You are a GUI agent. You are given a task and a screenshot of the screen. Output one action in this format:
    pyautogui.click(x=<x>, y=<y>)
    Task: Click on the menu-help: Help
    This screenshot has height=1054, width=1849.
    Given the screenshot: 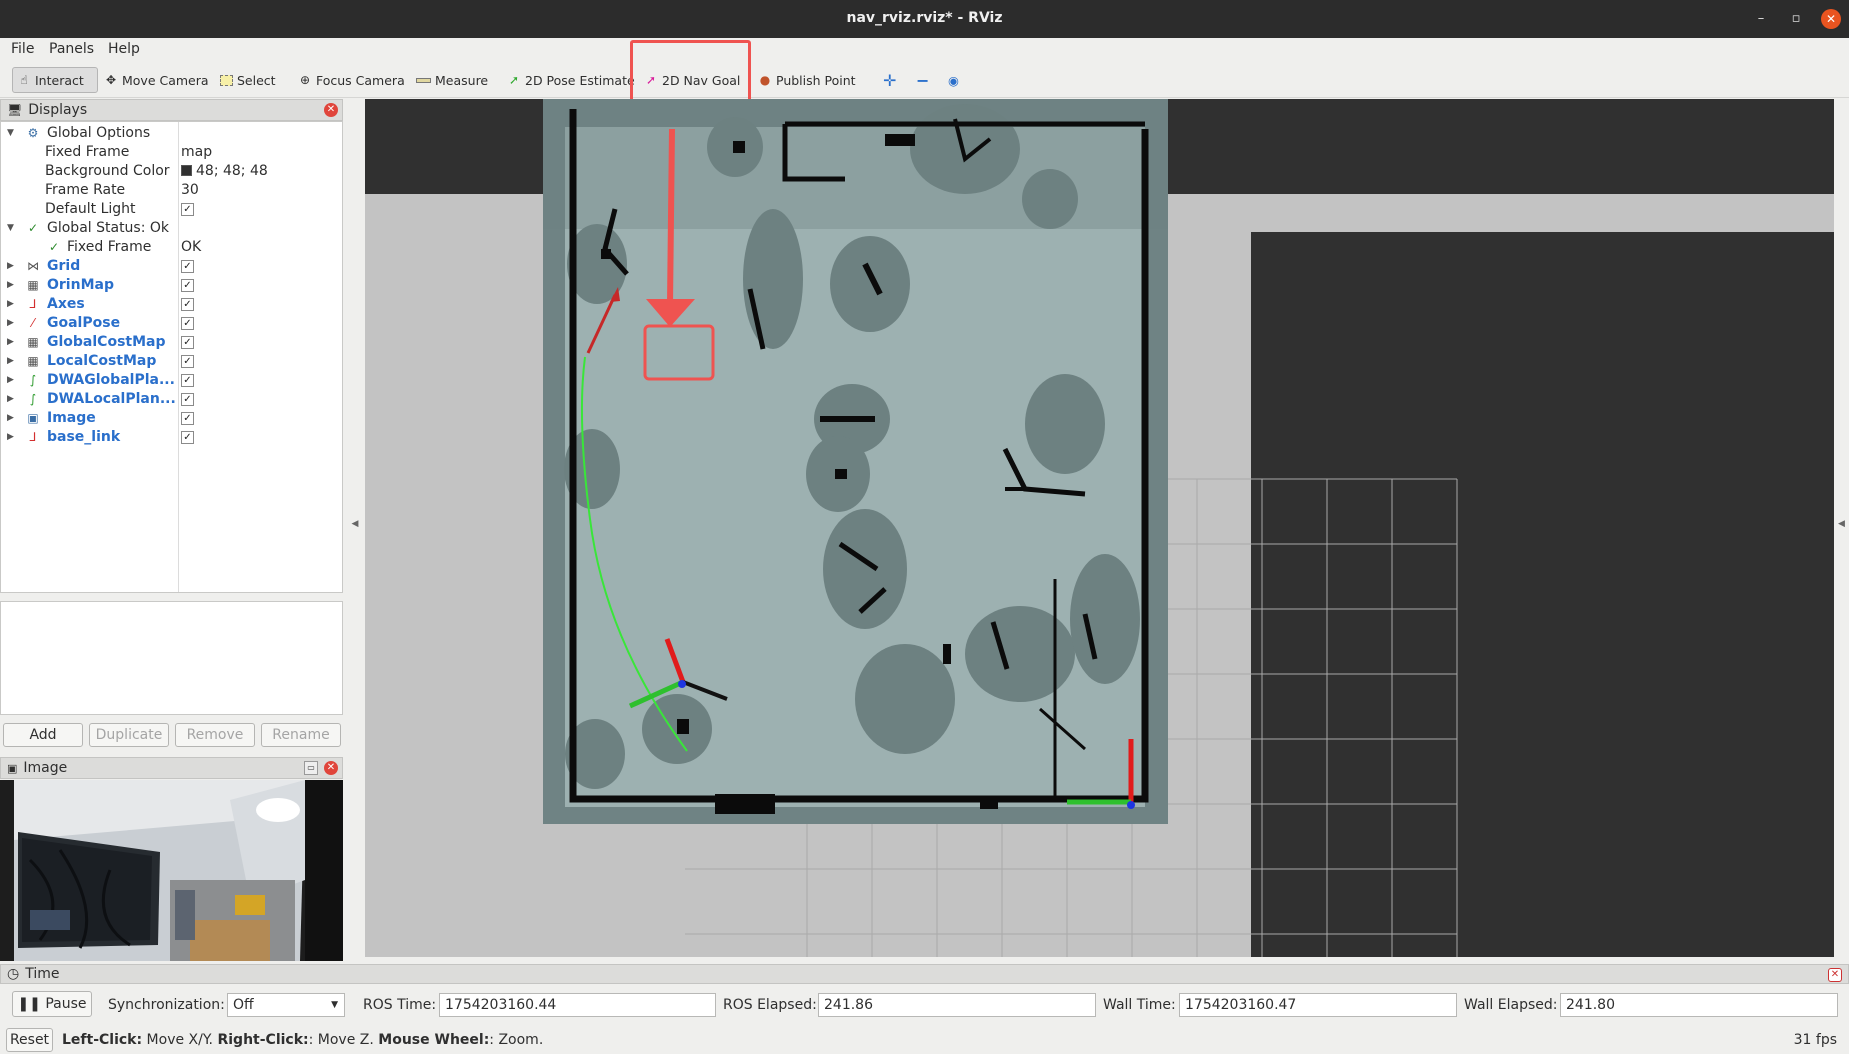 What is the action you would take?
    pyautogui.click(x=124, y=49)
    